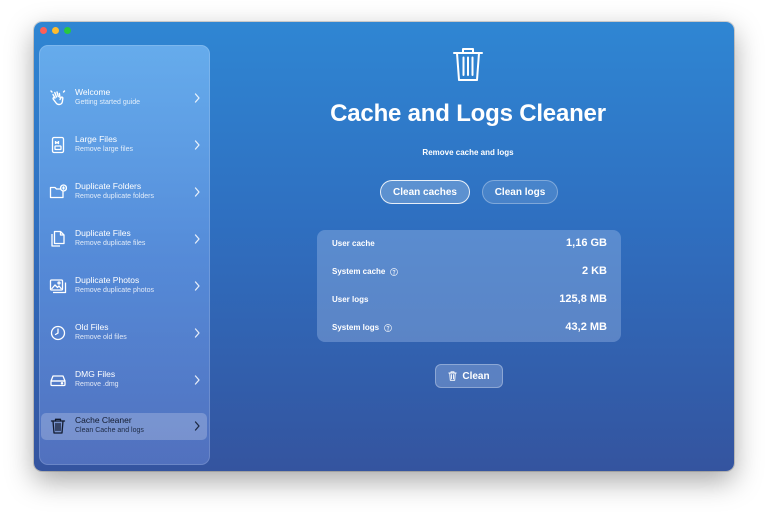 The height and width of the screenshot is (515, 768). I want to click on stat-row-system-logs: System logs 43,2 MB, so click(469, 328).